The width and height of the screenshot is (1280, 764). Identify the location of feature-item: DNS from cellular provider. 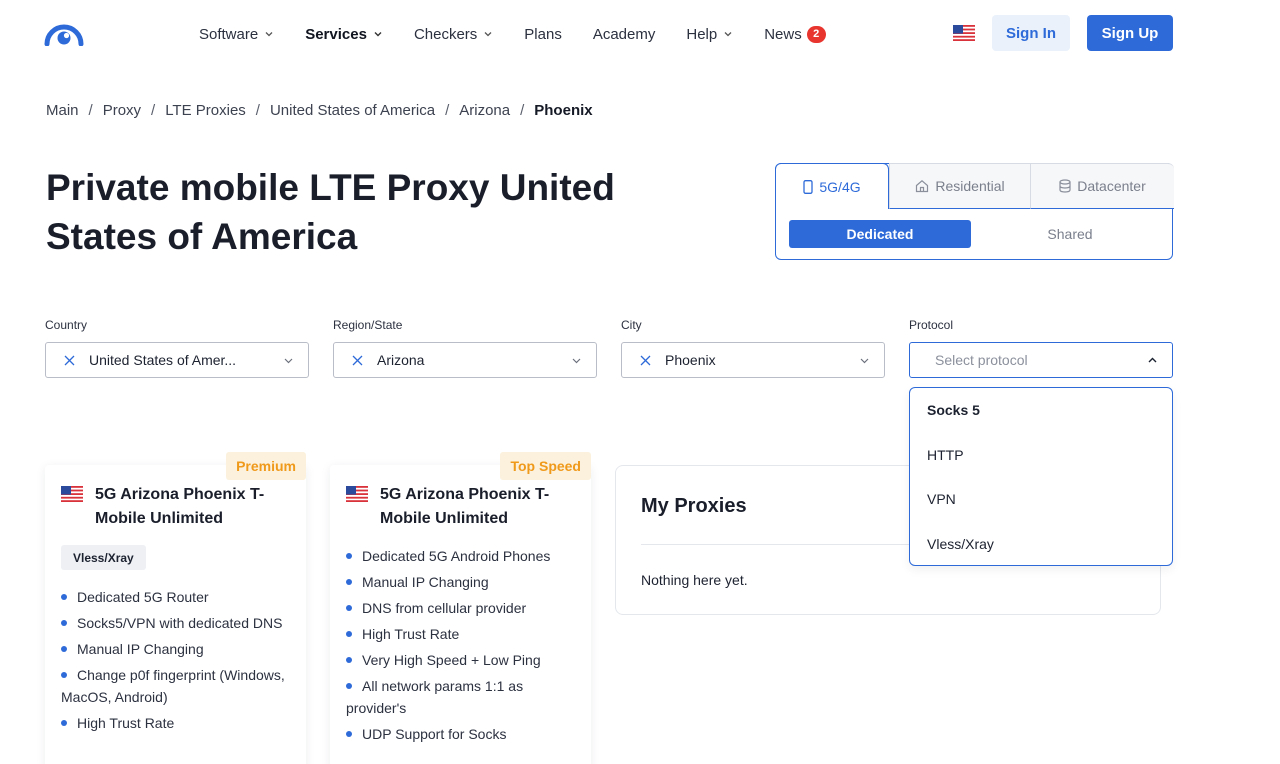
(461, 608).